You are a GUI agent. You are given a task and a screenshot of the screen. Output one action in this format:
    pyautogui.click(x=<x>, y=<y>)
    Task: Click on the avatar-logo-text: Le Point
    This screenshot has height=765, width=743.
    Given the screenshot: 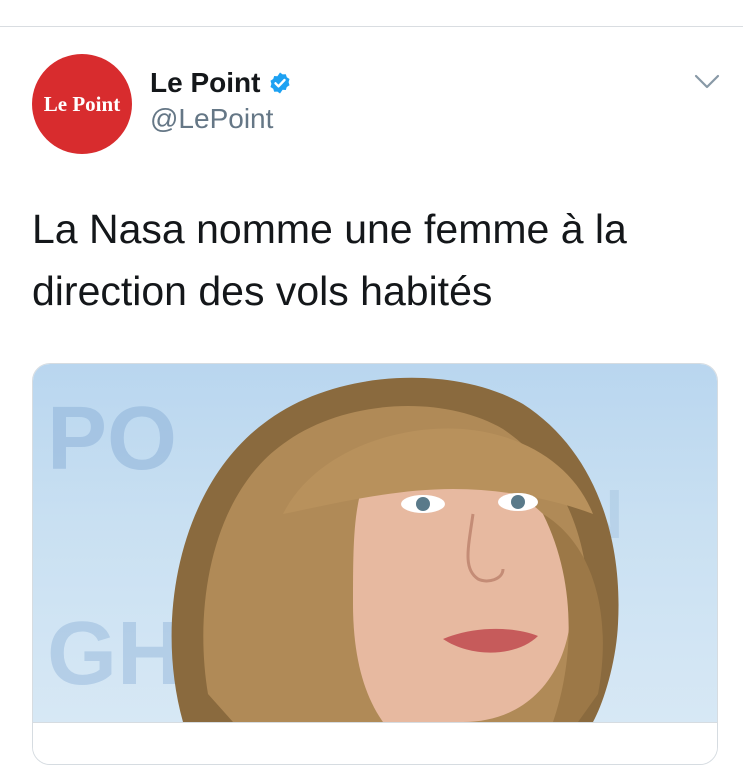 What is the action you would take?
    pyautogui.click(x=82, y=103)
    